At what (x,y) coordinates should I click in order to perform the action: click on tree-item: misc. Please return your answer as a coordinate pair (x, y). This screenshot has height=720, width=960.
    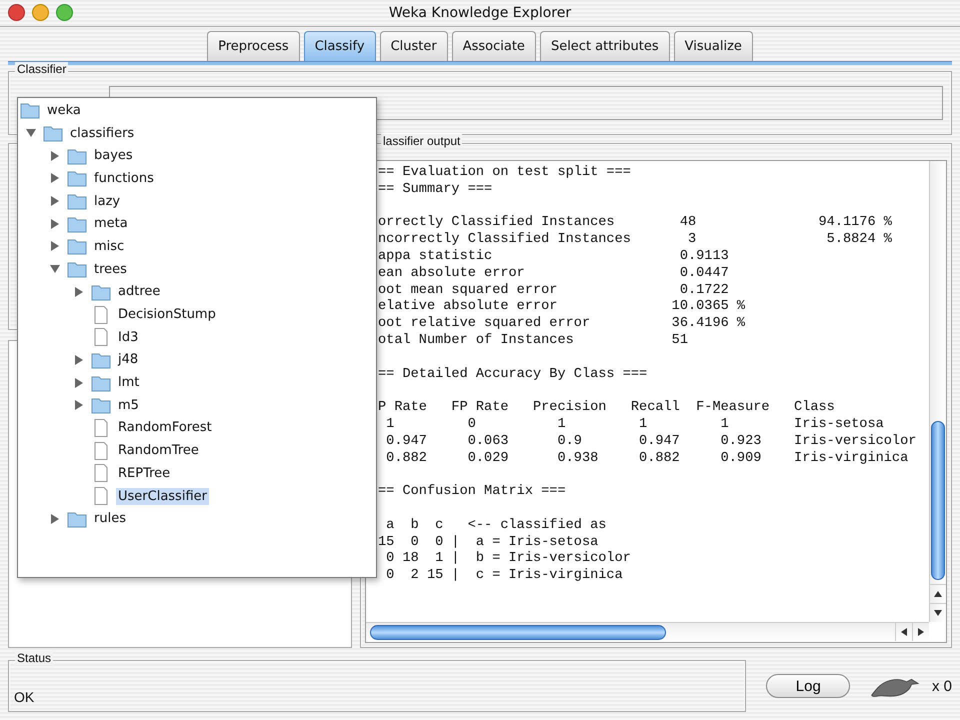
    Looking at the image, I should click on (109, 246).